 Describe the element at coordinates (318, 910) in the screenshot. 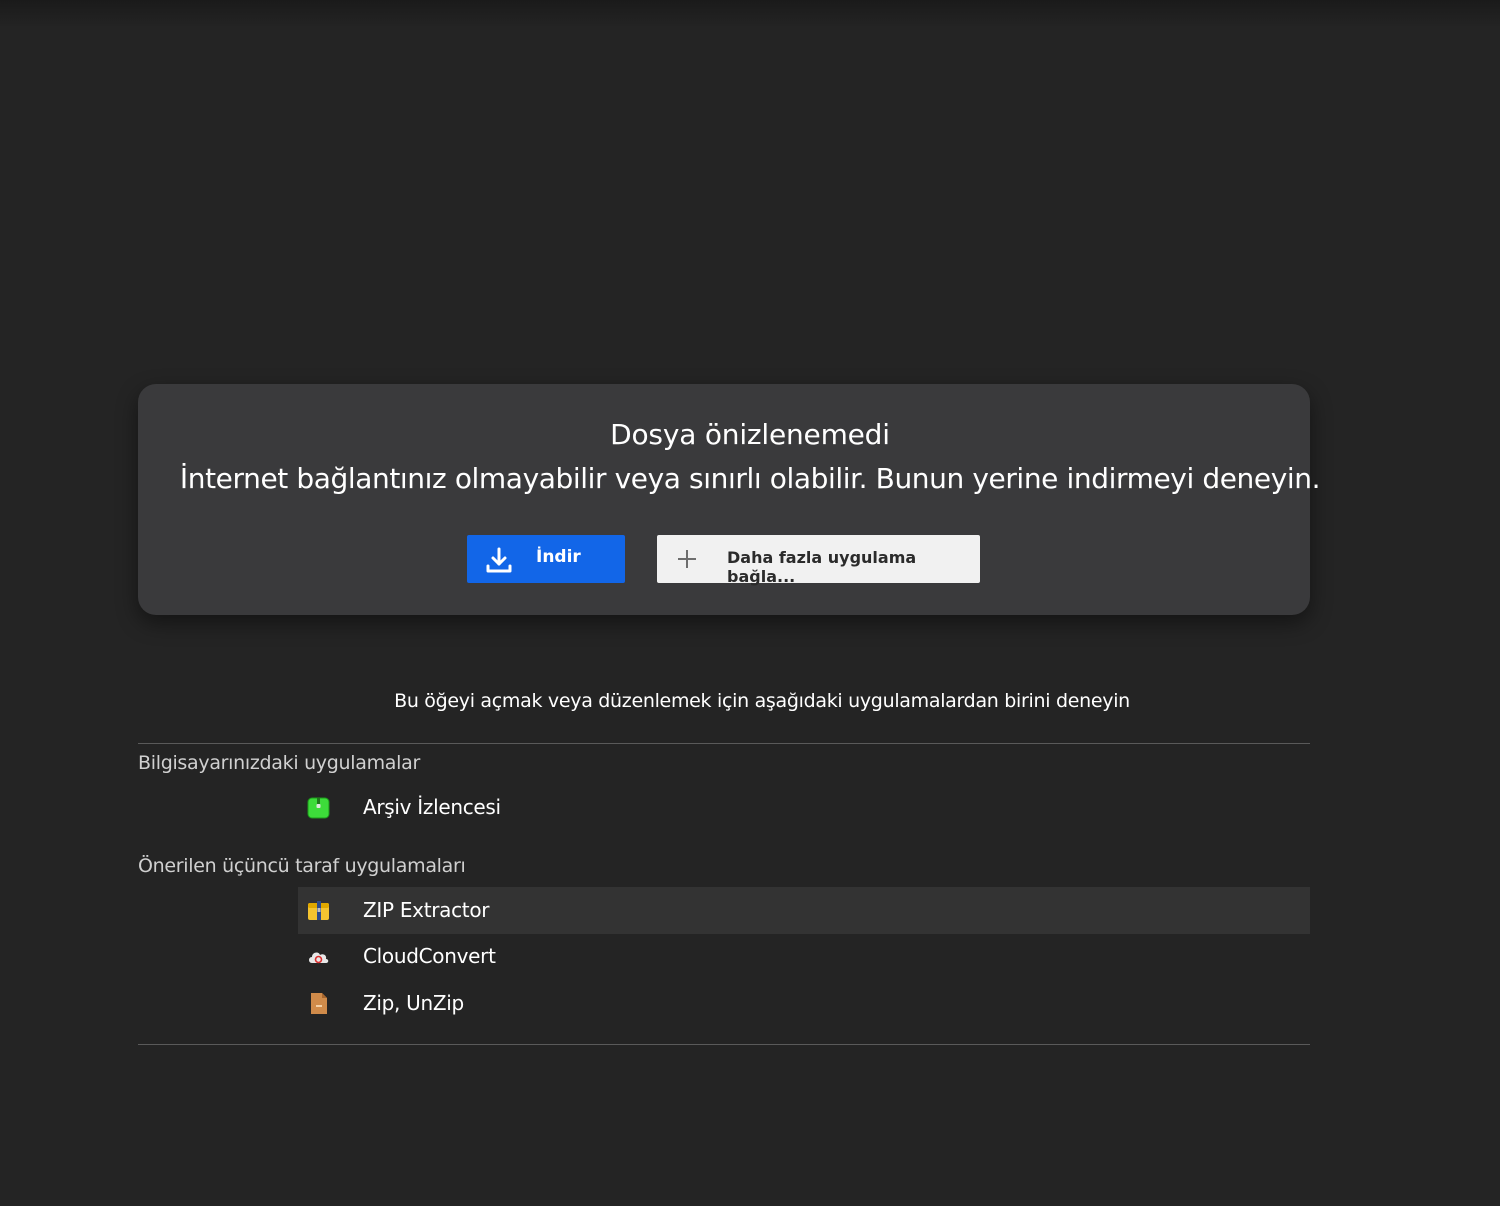

I see `zip-extractor-icon` at that location.